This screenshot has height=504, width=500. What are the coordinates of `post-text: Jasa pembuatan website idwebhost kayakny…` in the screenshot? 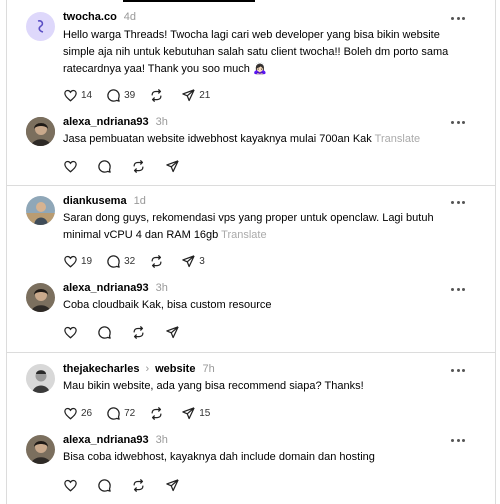 It's located at (263, 139).